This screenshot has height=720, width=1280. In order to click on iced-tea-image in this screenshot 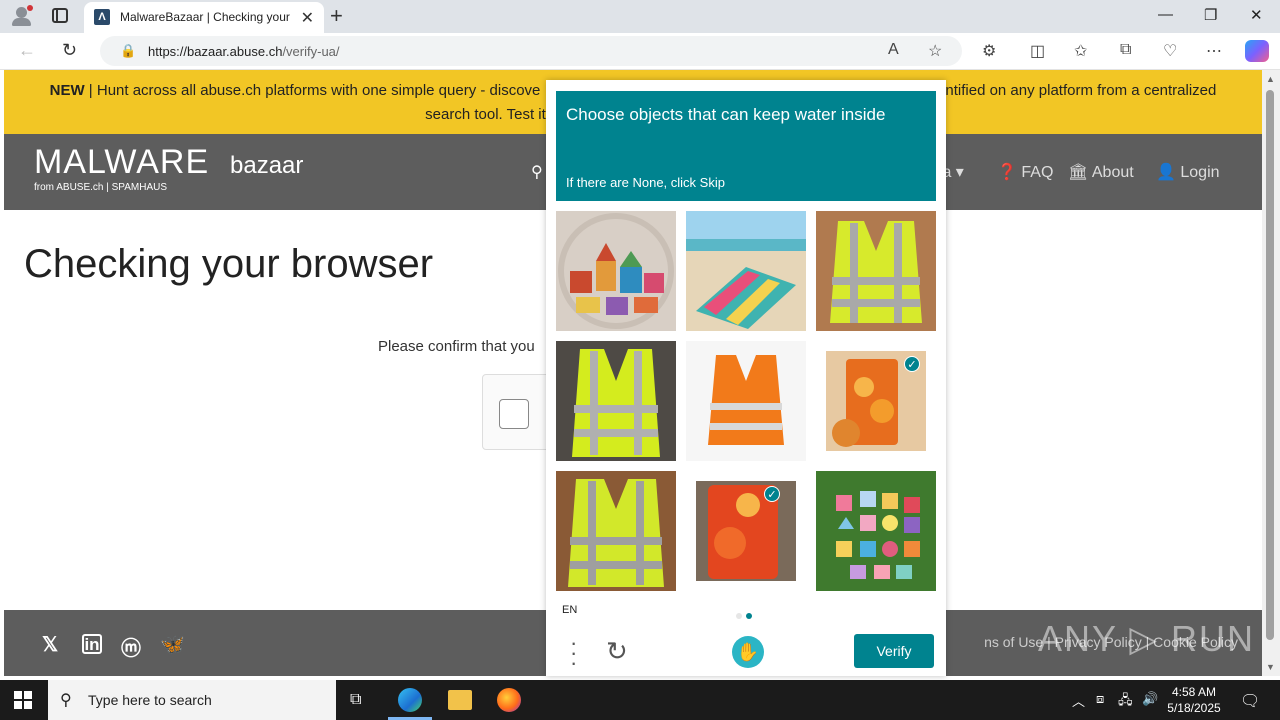, I will do `click(746, 531)`.